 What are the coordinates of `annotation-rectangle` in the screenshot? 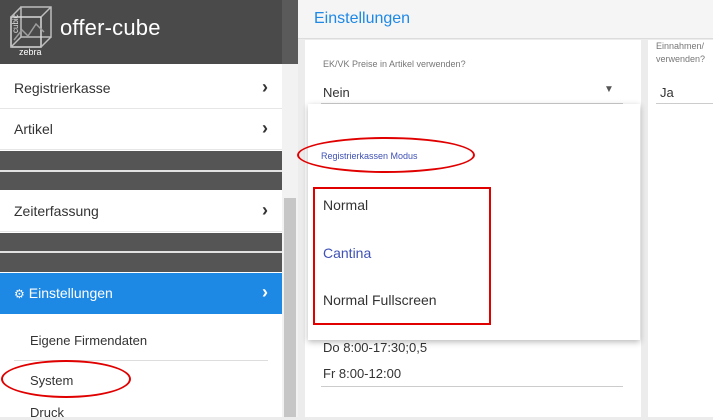 It's located at (402, 256).